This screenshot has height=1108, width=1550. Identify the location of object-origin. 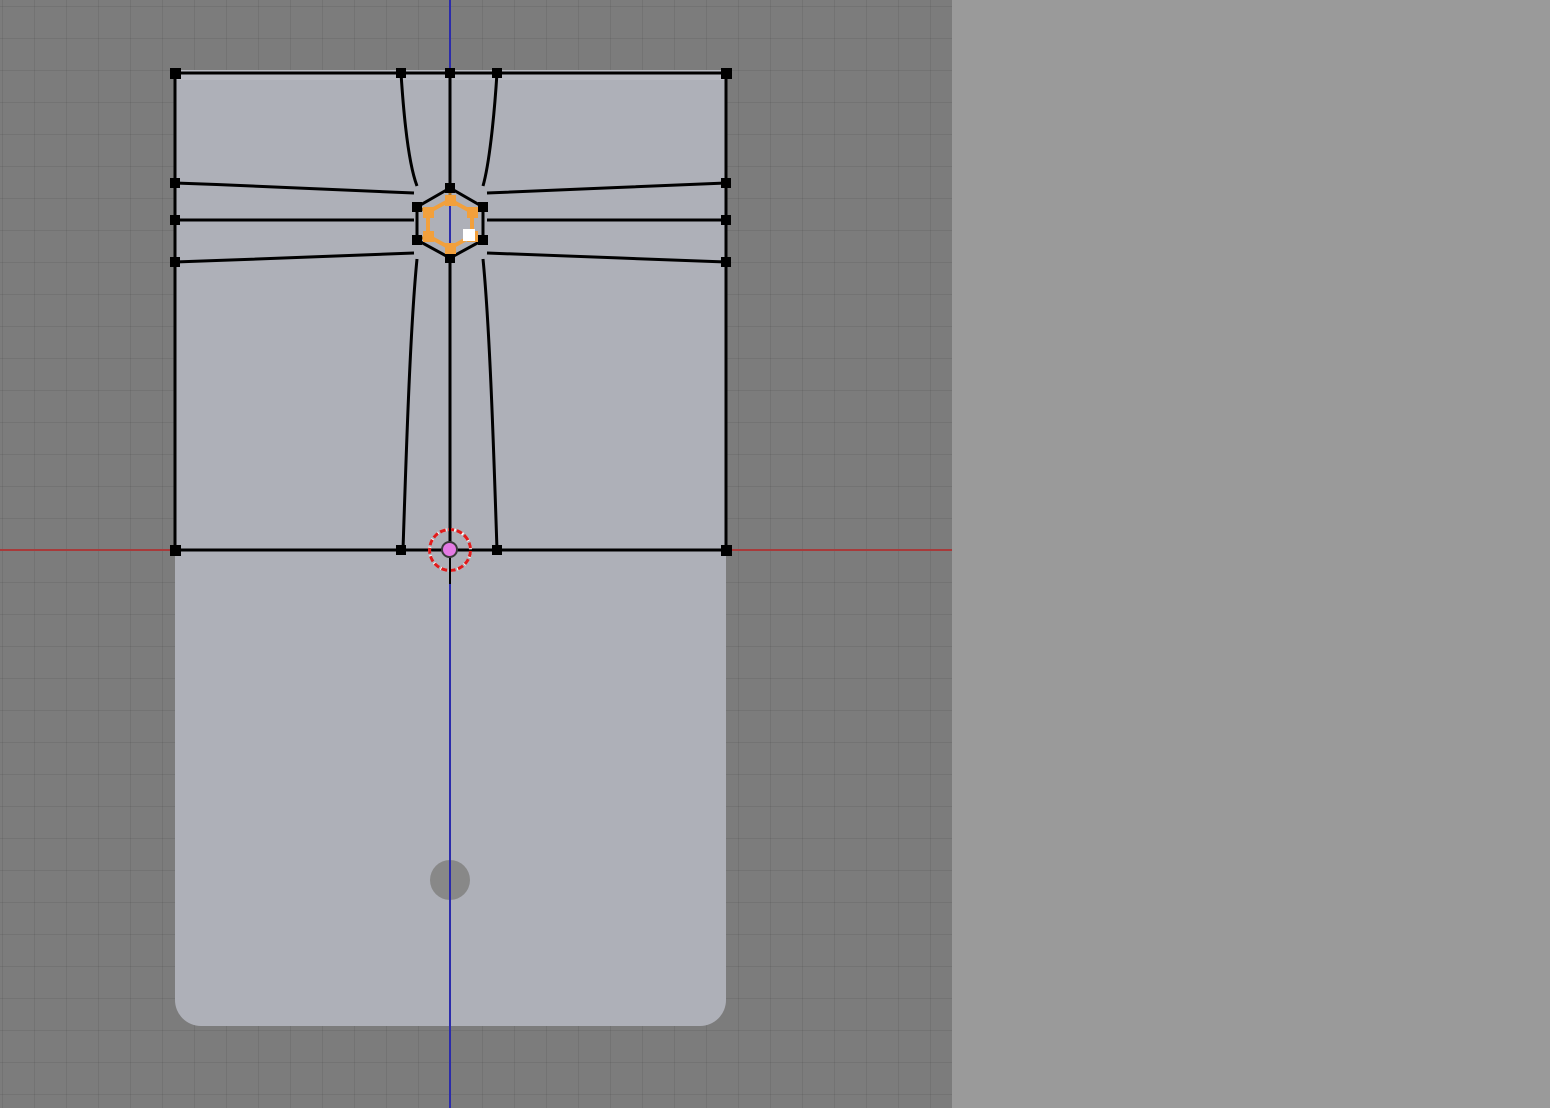
(449, 549).